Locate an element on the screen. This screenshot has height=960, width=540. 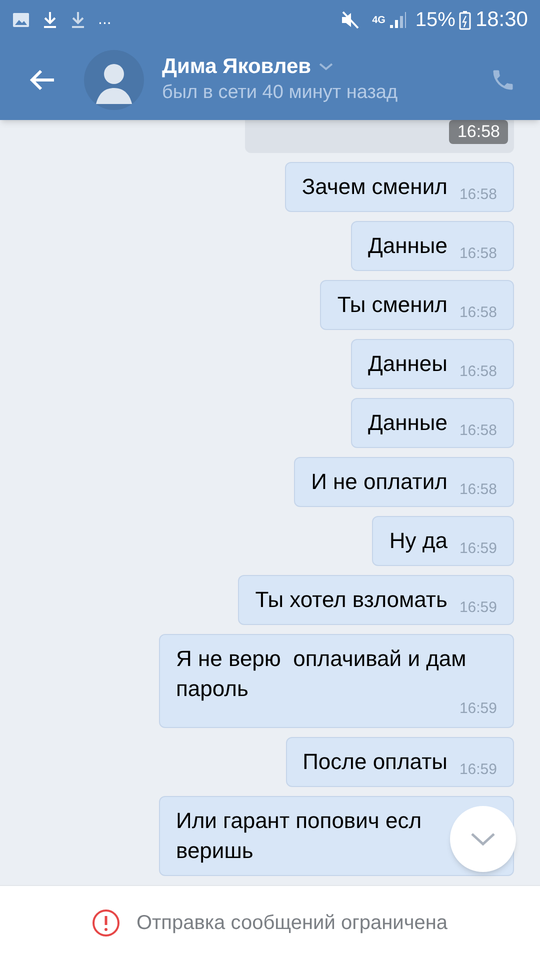
warning-icon is located at coordinates (106, 923).